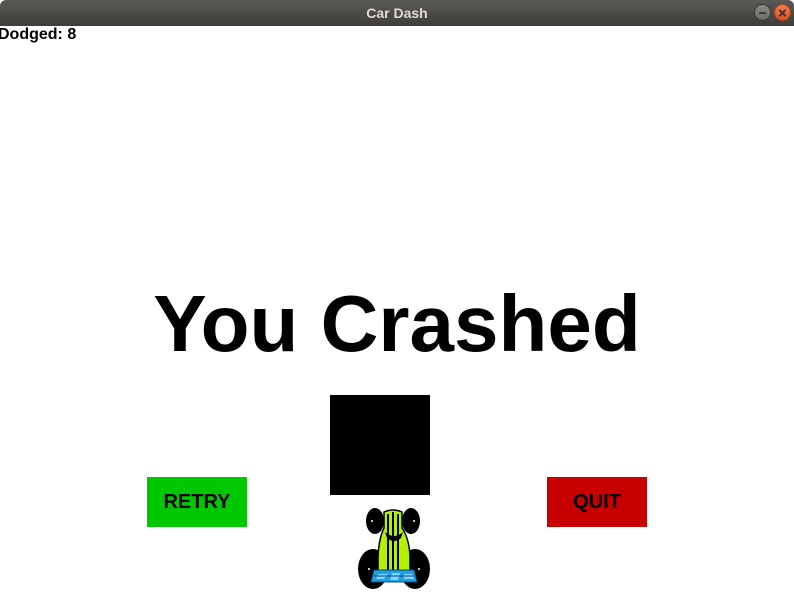  Describe the element at coordinates (762, 12) in the screenshot. I see `minimize-icon` at that location.